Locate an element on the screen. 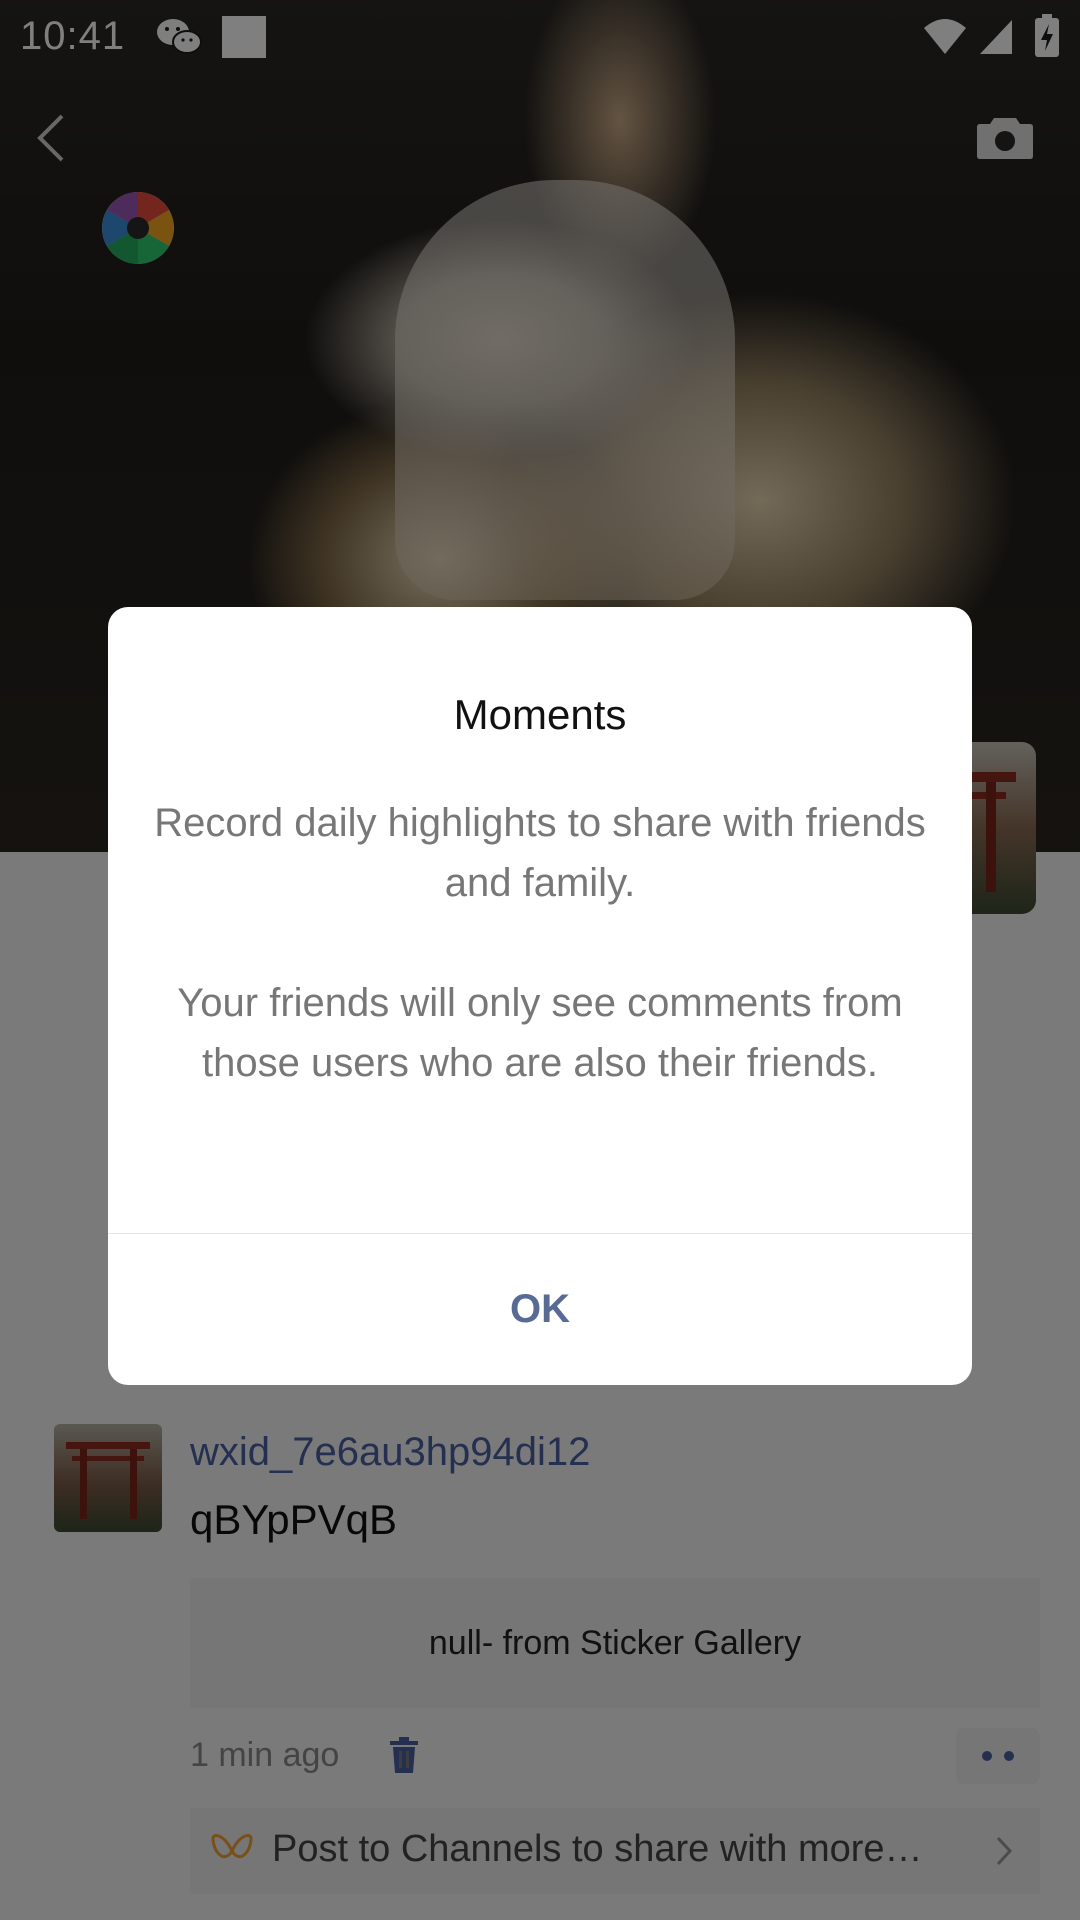 The height and width of the screenshot is (1920, 1080). dialog-title: Moments is located at coordinates (540, 714).